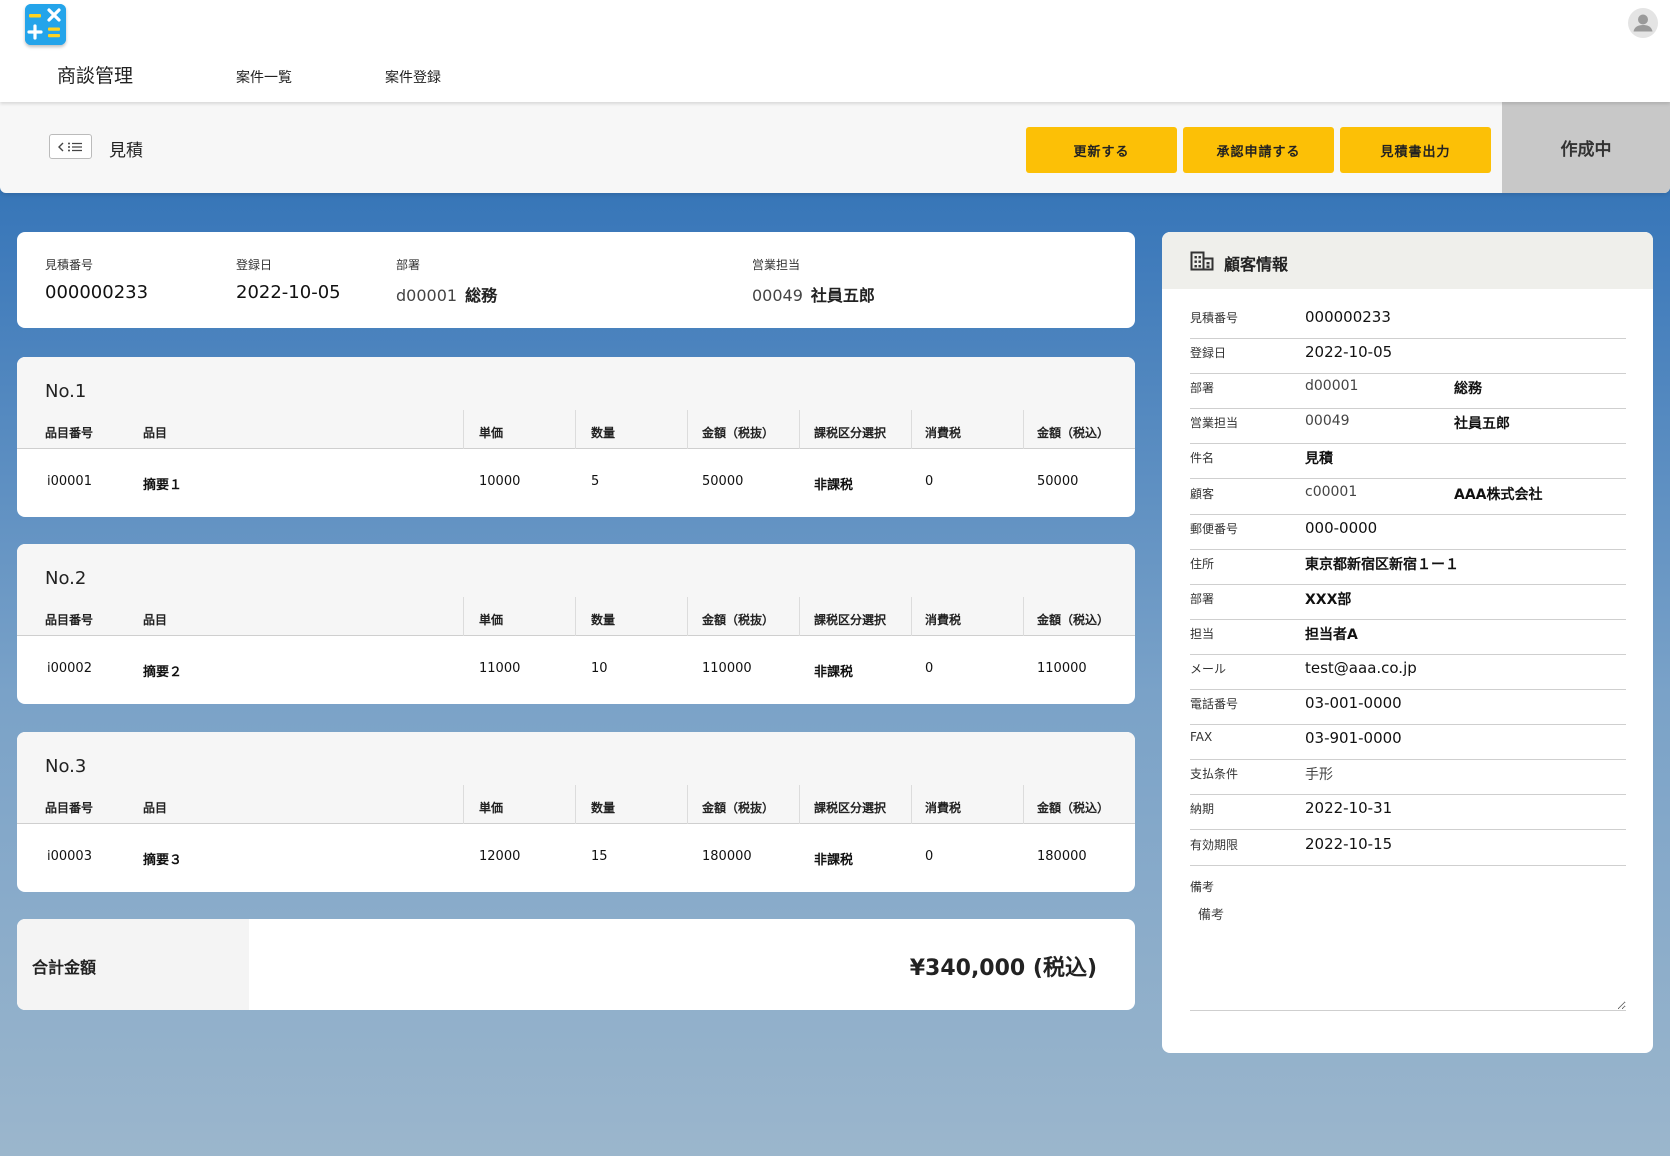 The image size is (1670, 1156). What do you see at coordinates (776, 265) in the screenshot?
I see `sales-rep-label: 営業担当` at bounding box center [776, 265].